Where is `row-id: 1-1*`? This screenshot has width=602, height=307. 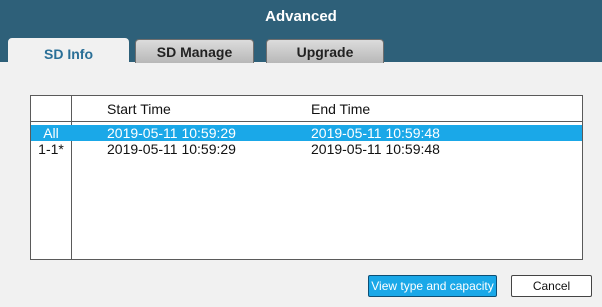
row-id: 1-1* is located at coordinates (51, 149).